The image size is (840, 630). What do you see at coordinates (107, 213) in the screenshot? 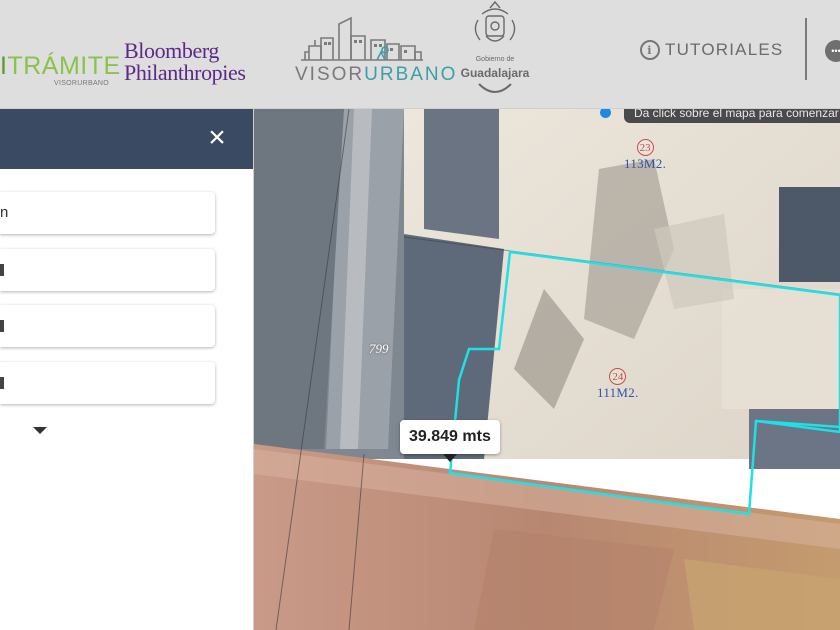
I see `panel-field-1: n` at bounding box center [107, 213].